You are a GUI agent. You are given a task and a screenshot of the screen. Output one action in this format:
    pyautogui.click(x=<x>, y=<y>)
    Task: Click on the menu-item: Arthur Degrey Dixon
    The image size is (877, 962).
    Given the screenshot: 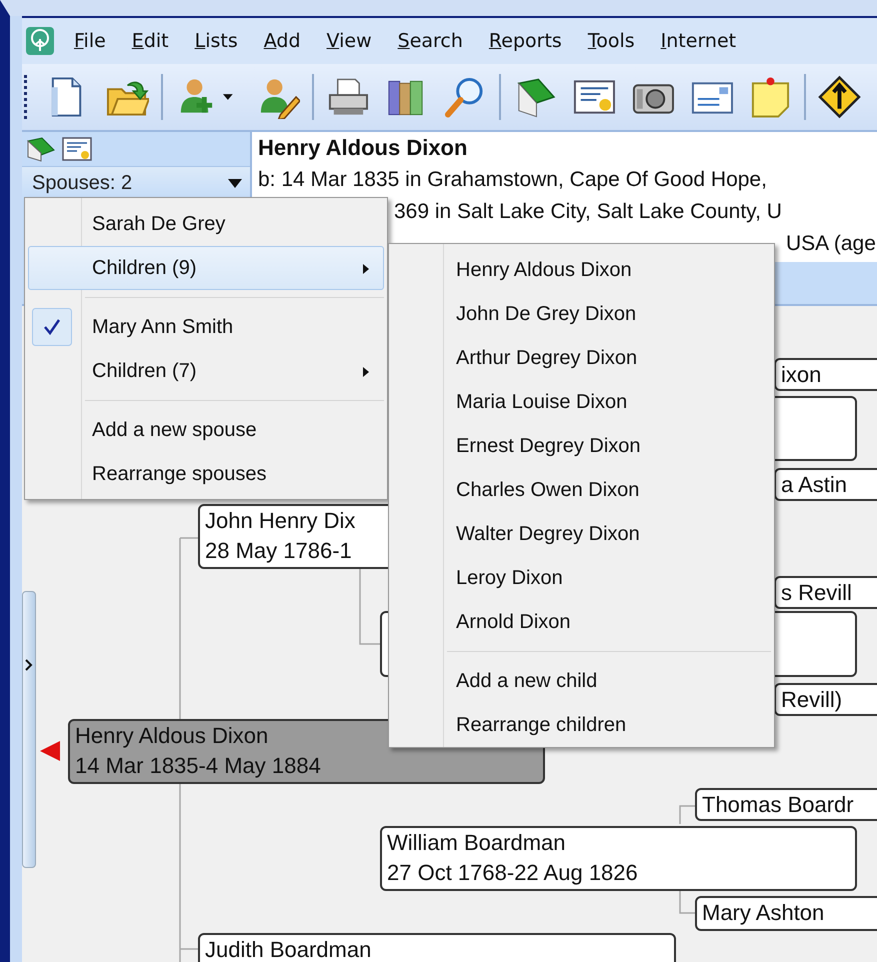 What is the action you would take?
    pyautogui.click(x=581, y=358)
    